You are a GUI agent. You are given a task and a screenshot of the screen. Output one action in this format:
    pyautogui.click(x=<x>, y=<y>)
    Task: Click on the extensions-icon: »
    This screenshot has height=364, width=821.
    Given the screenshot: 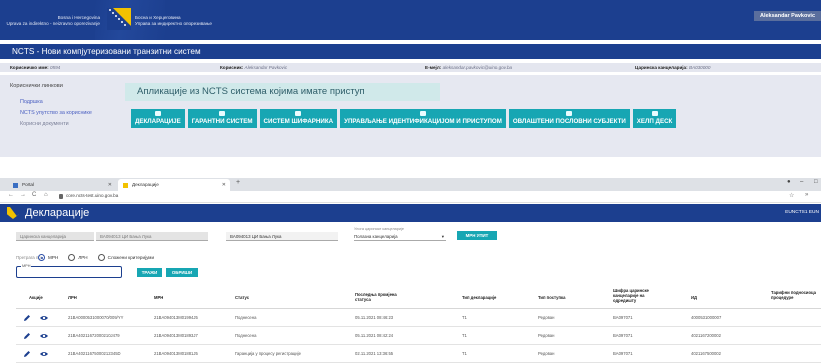 What is the action you would take?
    pyautogui.click(x=806, y=195)
    